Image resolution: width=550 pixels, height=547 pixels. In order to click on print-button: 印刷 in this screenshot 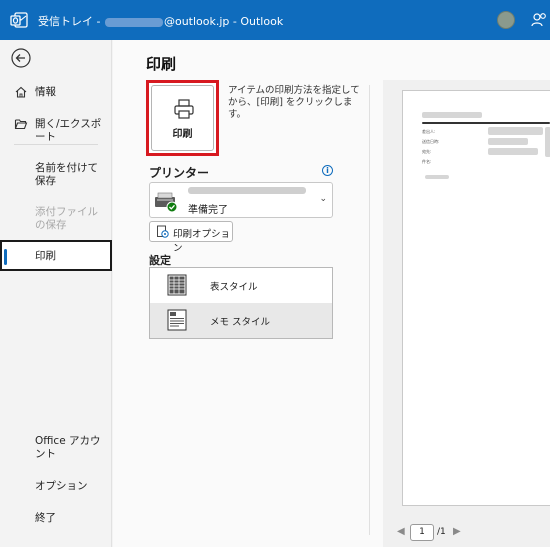, I will do `click(182, 118)`.